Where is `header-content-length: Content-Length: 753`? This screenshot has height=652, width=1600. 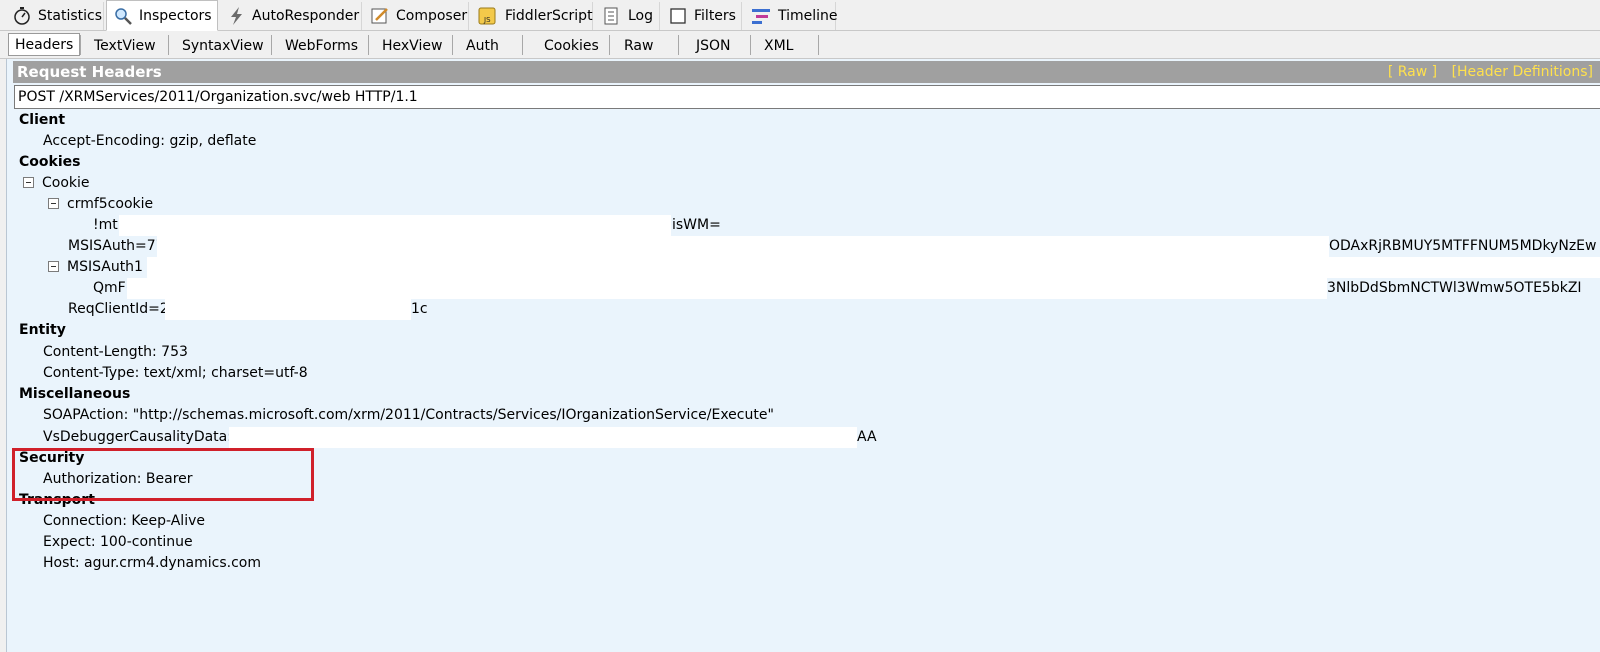
header-content-length: Content-Length: 753 is located at coordinates (115, 352).